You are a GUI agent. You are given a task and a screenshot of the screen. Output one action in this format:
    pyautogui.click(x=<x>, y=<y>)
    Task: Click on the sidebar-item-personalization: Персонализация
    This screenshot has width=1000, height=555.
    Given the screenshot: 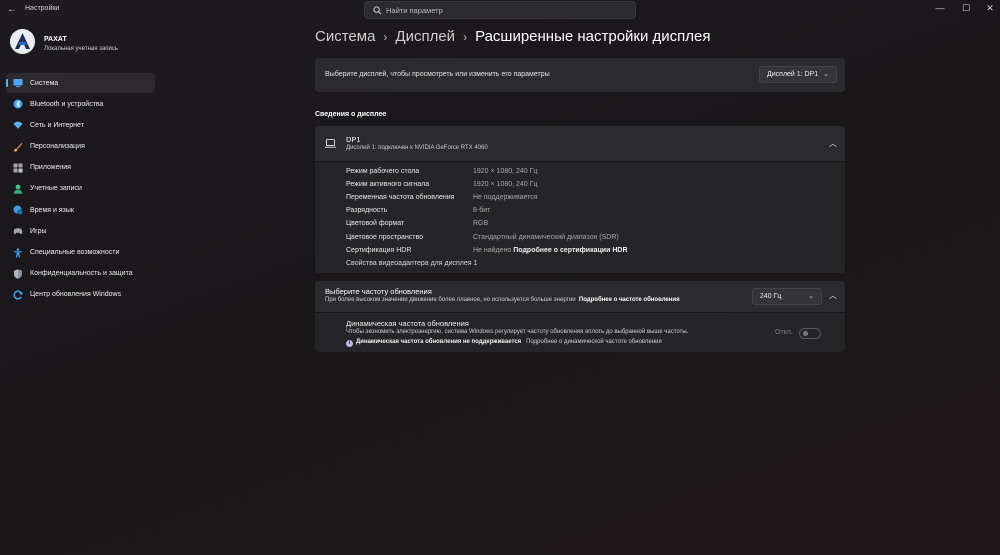 What is the action you would take?
    pyautogui.click(x=80, y=147)
    